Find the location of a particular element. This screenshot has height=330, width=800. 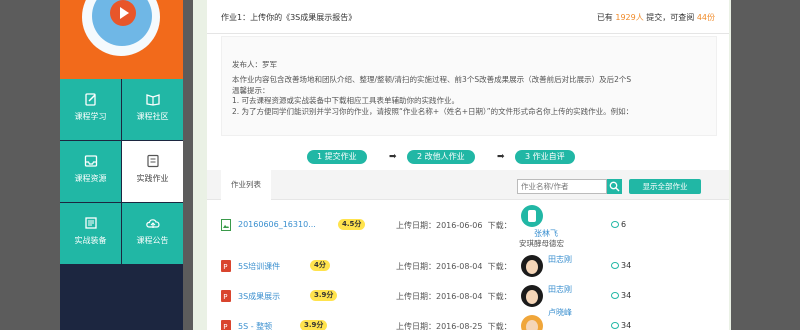

comment-count: 6 is located at coordinates (618, 224).